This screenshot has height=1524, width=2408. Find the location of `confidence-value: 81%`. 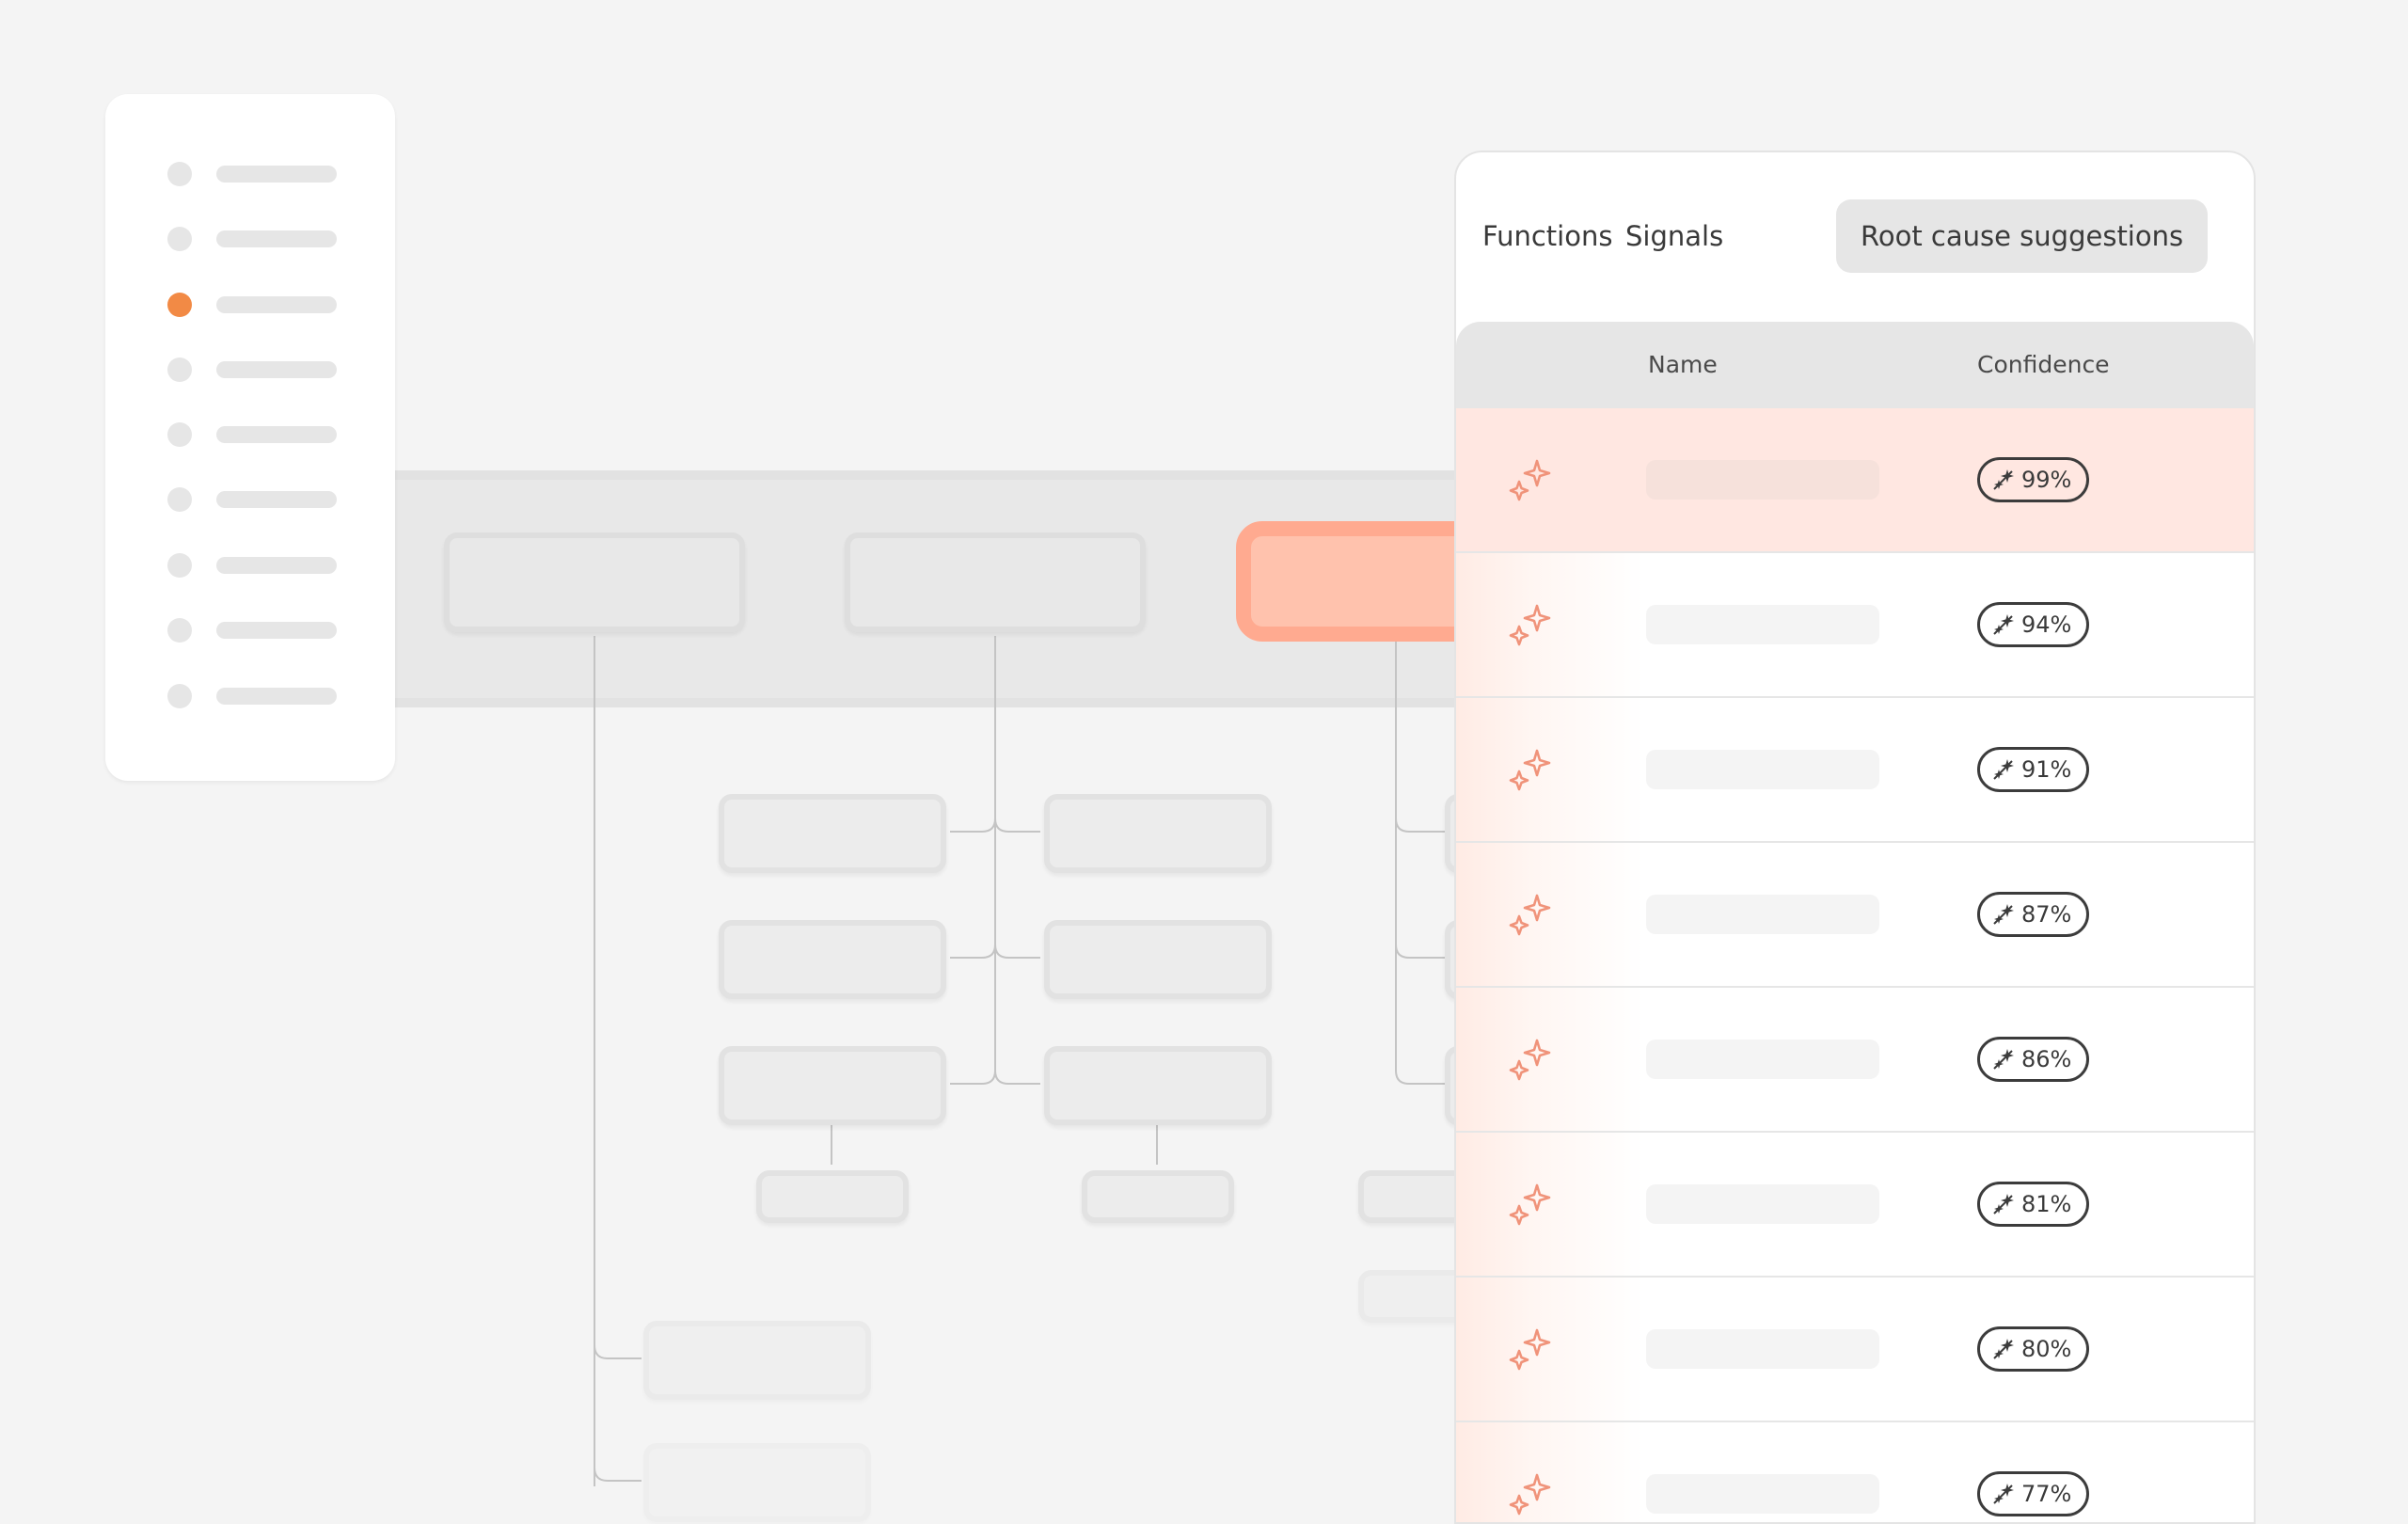

confidence-value: 81% is located at coordinates (2047, 1204).